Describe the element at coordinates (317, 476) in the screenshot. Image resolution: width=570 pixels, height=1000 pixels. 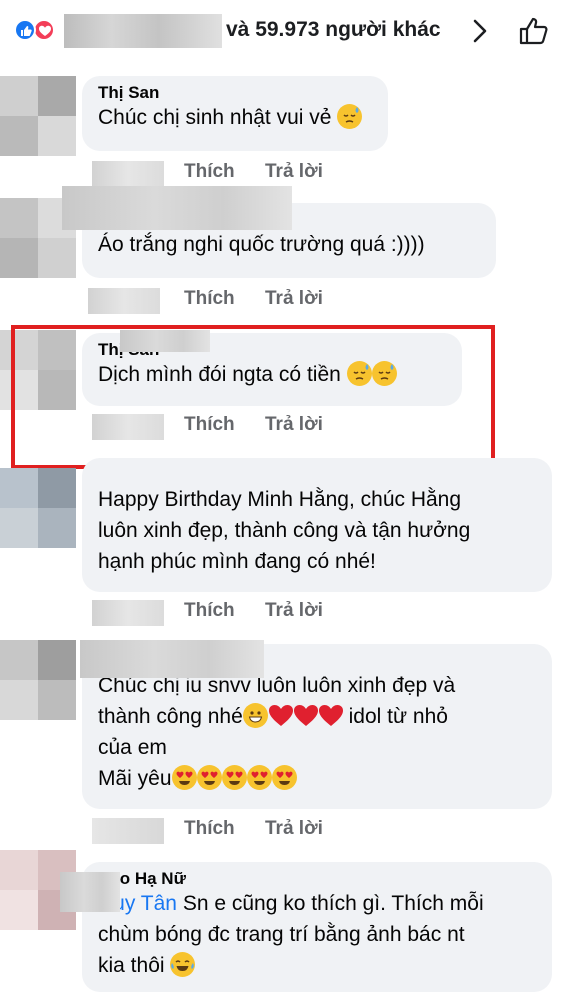
I see `comment-author` at that location.